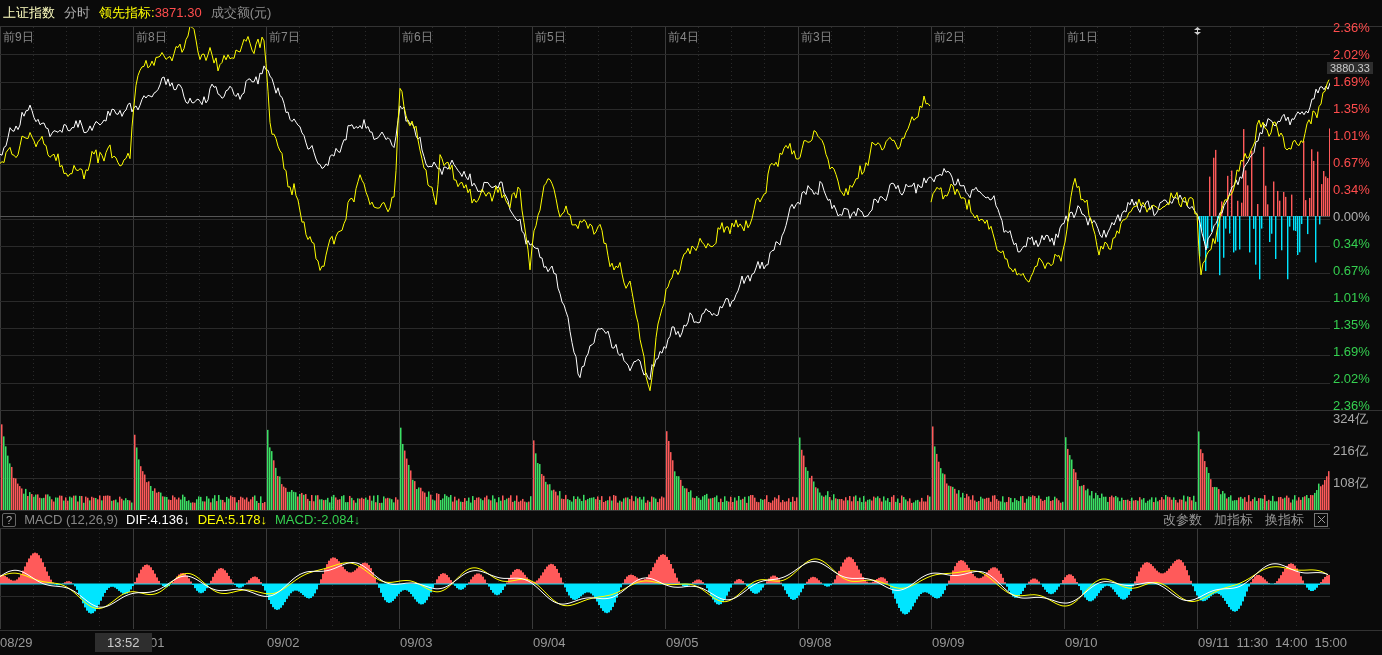  I want to click on leading-indicator-label: 领先指标:, so click(127, 13).